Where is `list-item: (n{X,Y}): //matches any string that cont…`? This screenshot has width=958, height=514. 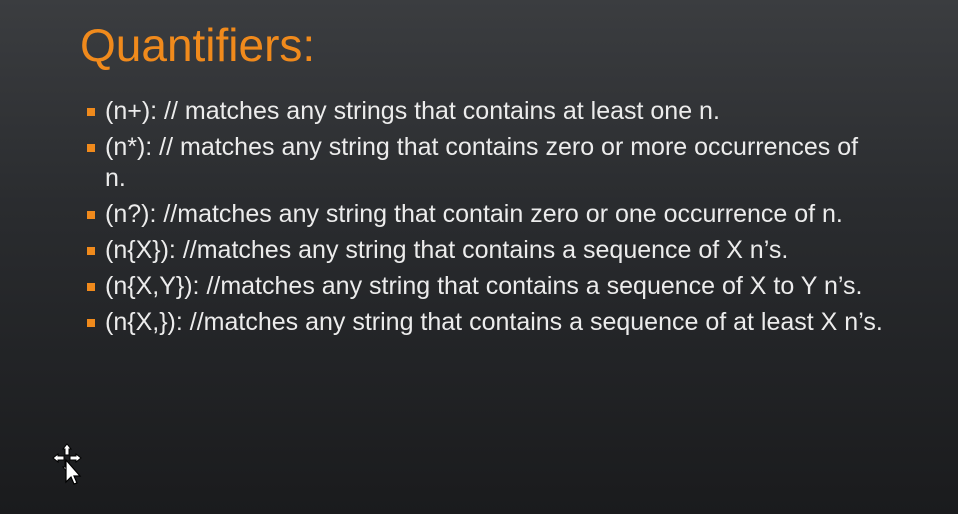
list-item: (n{X,Y}): //matches any string that cont… is located at coordinates (485, 286).